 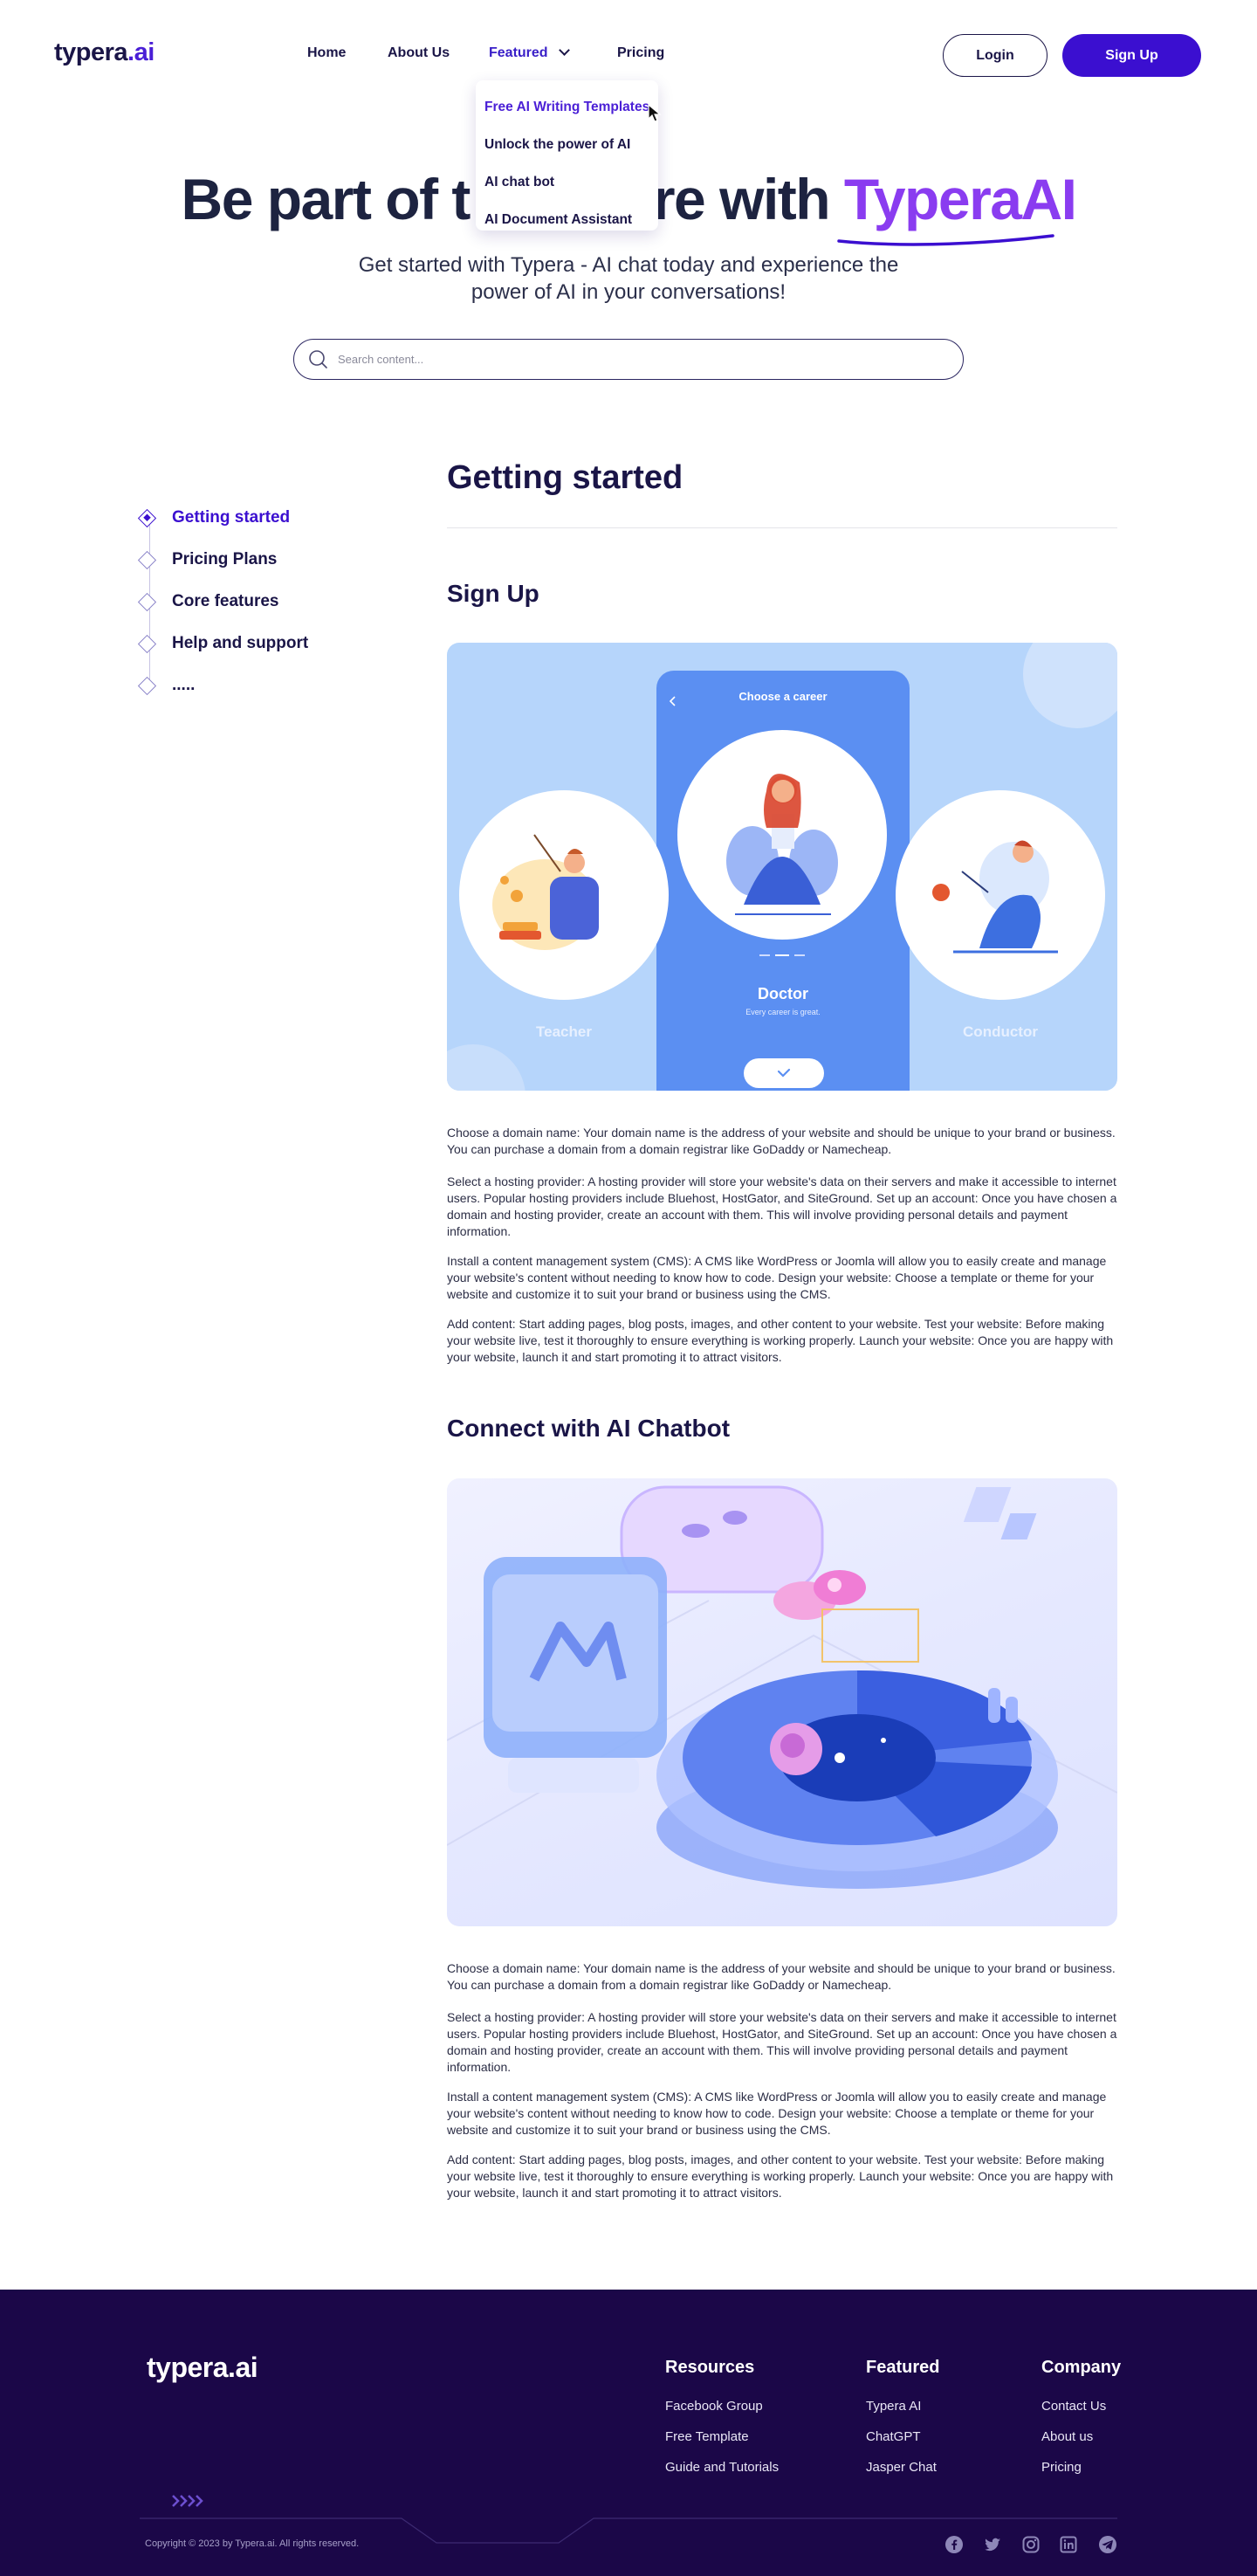 I want to click on logo: typera.ai, so click(x=104, y=52).